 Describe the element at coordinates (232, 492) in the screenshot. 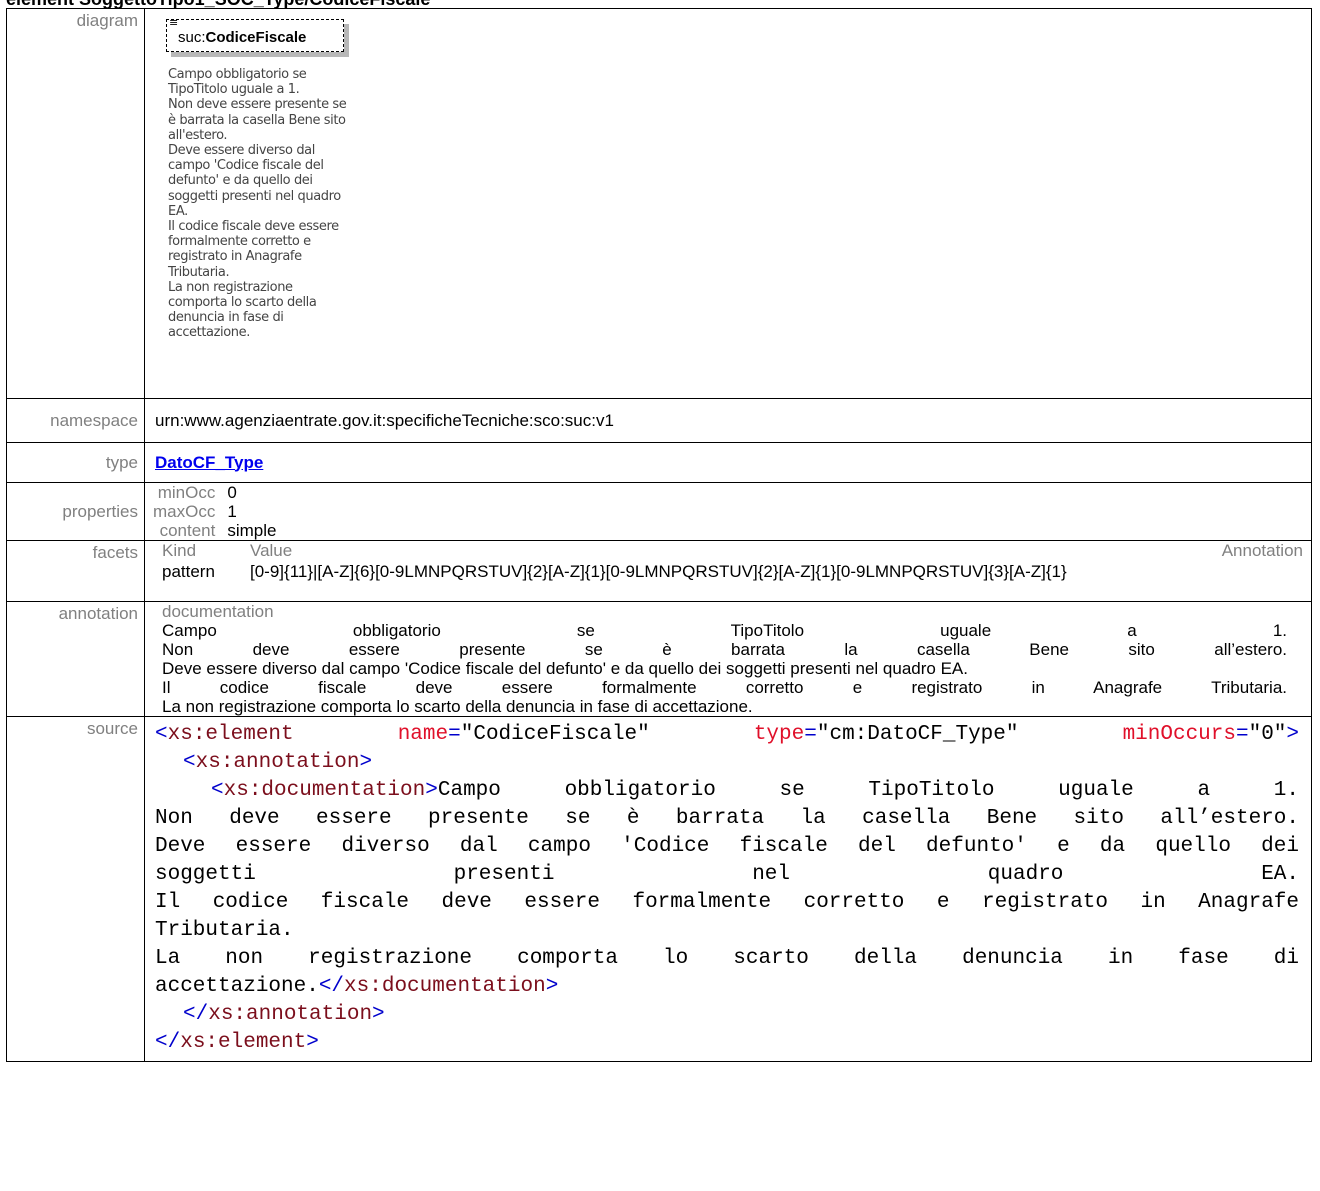

I see `min-occ-value: 0` at that location.